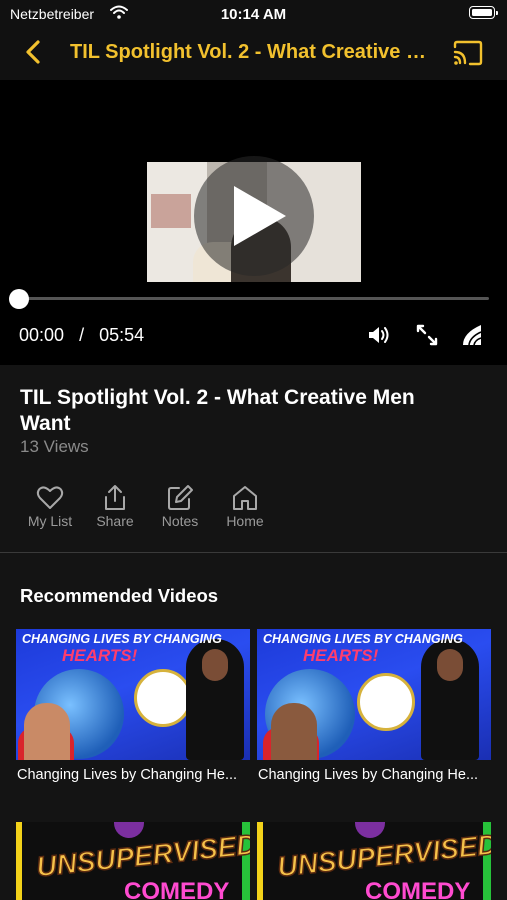 The height and width of the screenshot is (900, 507). Describe the element at coordinates (468, 53) in the screenshot. I see `cast-icon` at that location.